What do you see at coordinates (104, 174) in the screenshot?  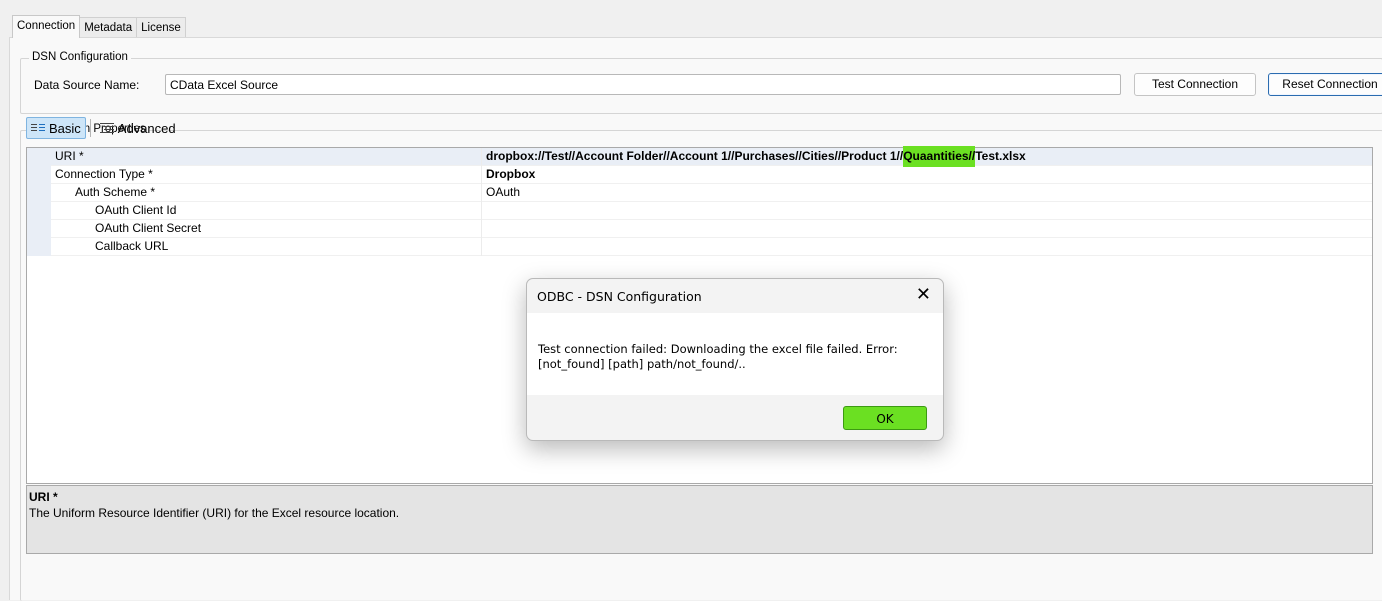 I see `property-name: Connection Type *` at bounding box center [104, 174].